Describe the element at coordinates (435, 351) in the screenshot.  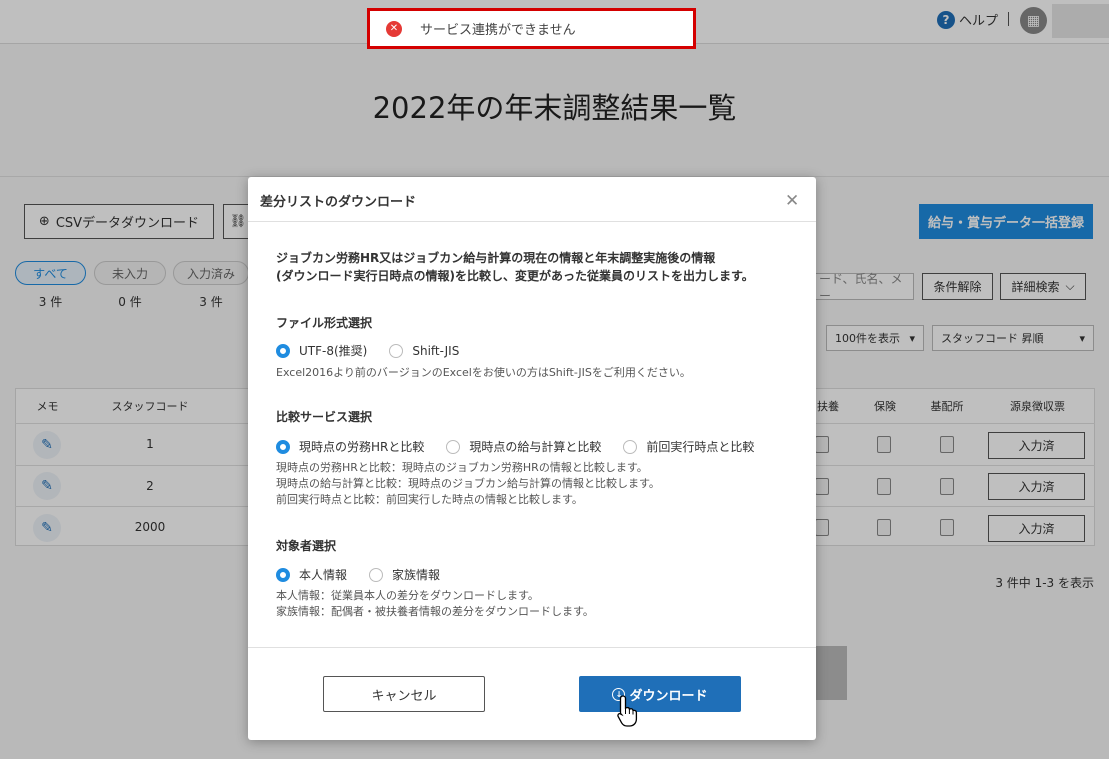
I see `radio-shift-jis-label: Shift-JIS` at that location.